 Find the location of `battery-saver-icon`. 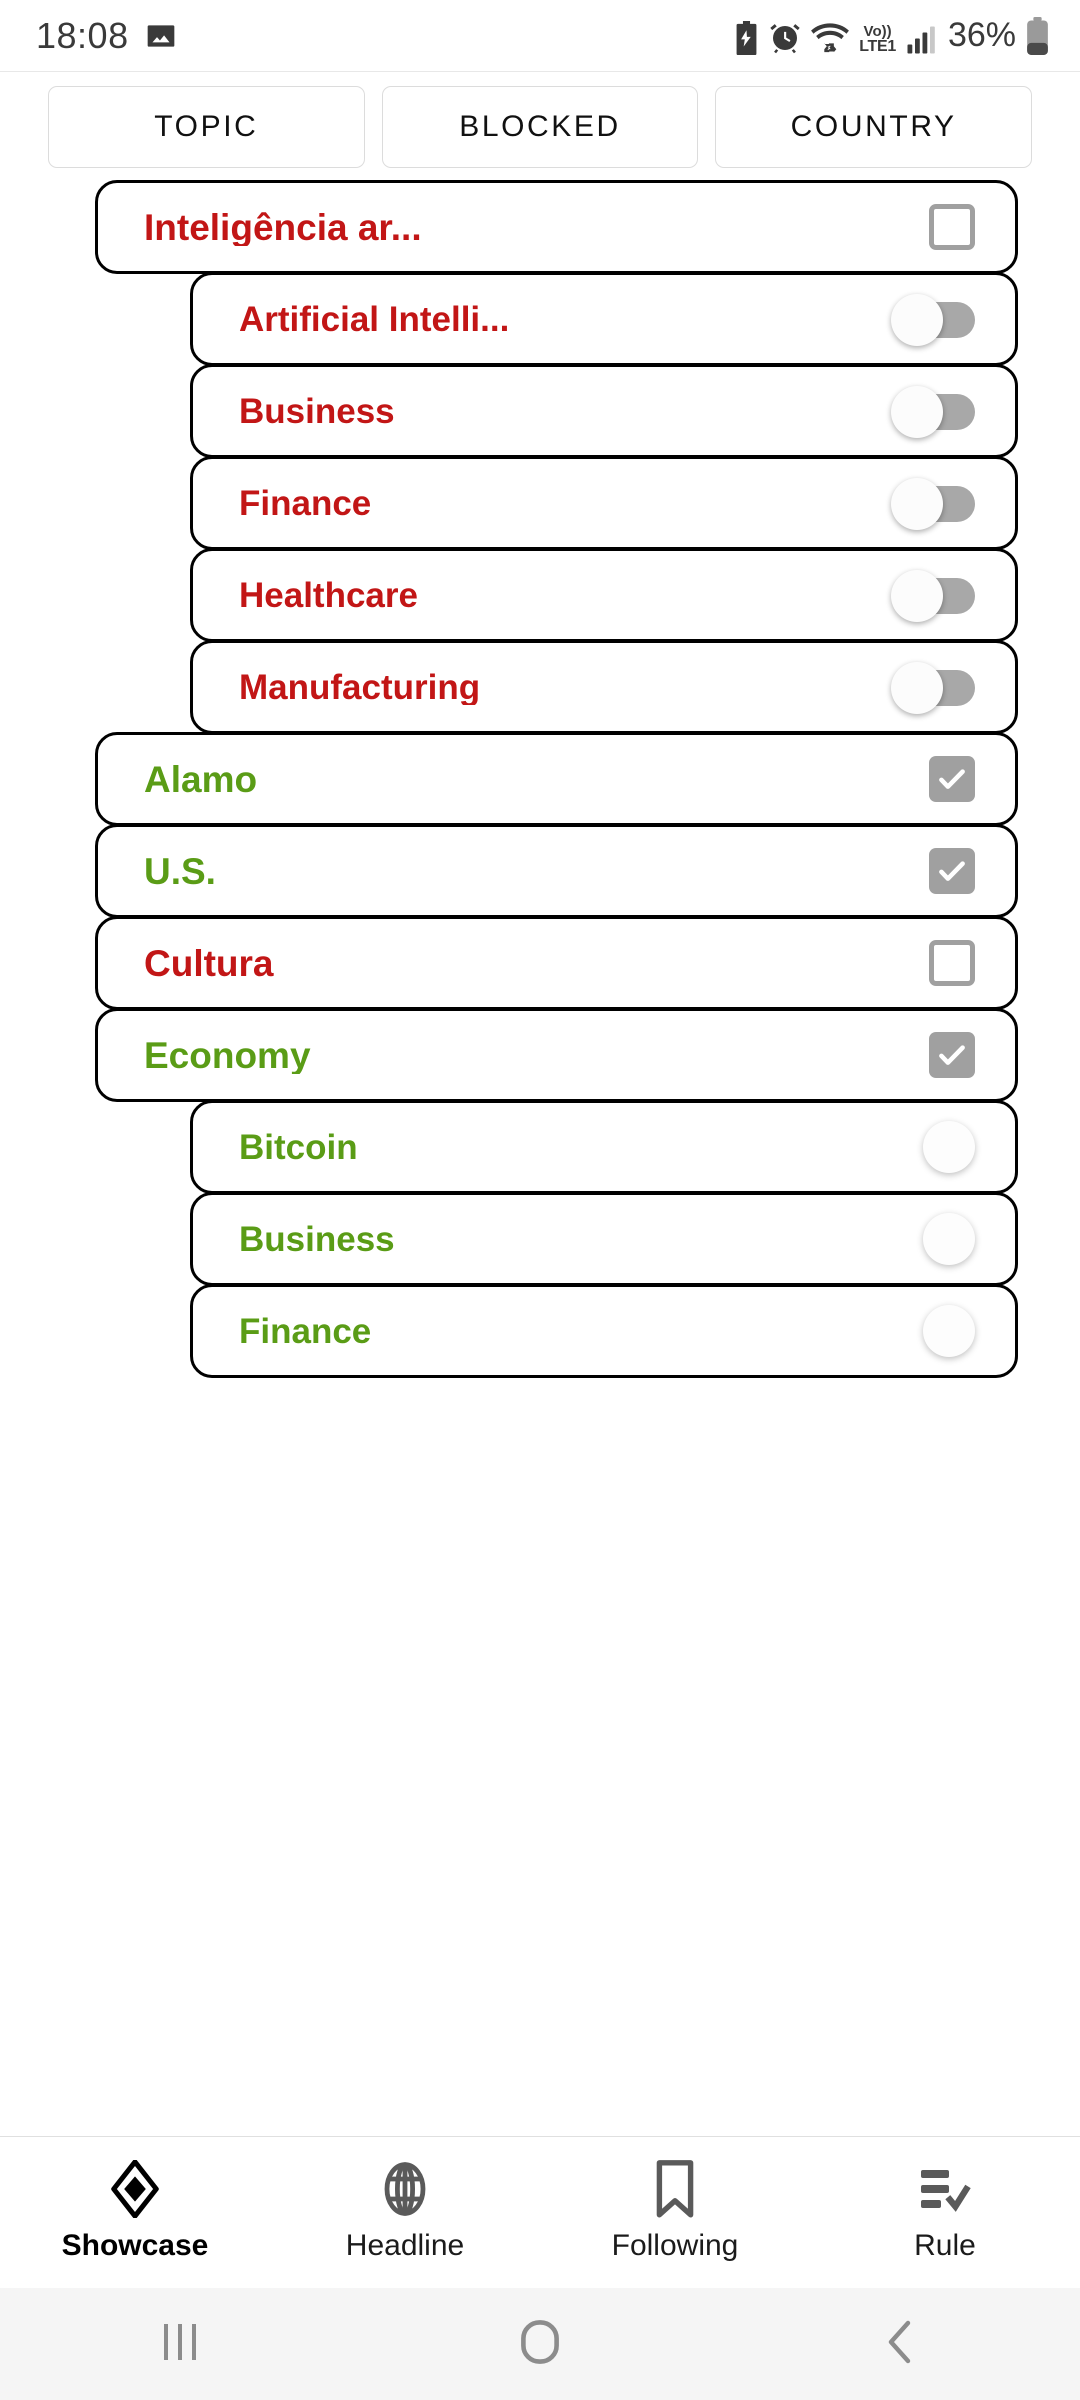

battery-saver-icon is located at coordinates (746, 38).